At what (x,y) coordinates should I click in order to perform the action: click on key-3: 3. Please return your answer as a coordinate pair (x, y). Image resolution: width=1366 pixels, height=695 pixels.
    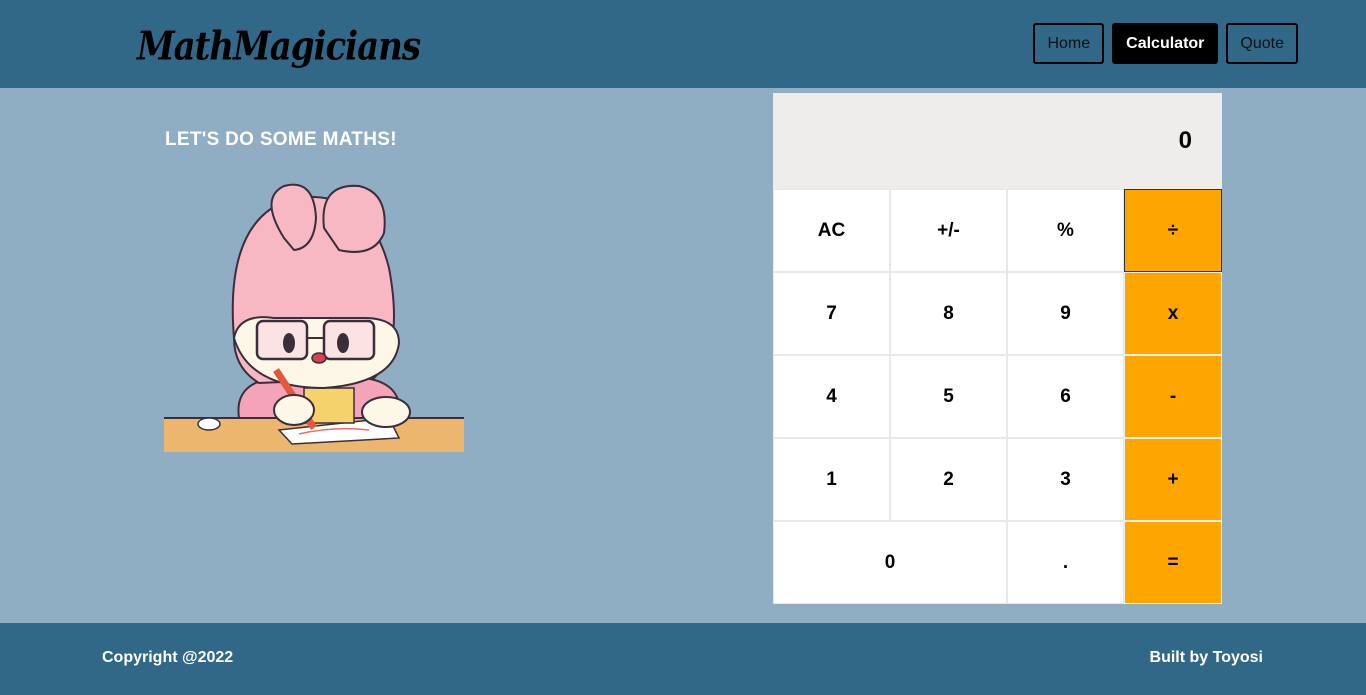
    Looking at the image, I should click on (1065, 479).